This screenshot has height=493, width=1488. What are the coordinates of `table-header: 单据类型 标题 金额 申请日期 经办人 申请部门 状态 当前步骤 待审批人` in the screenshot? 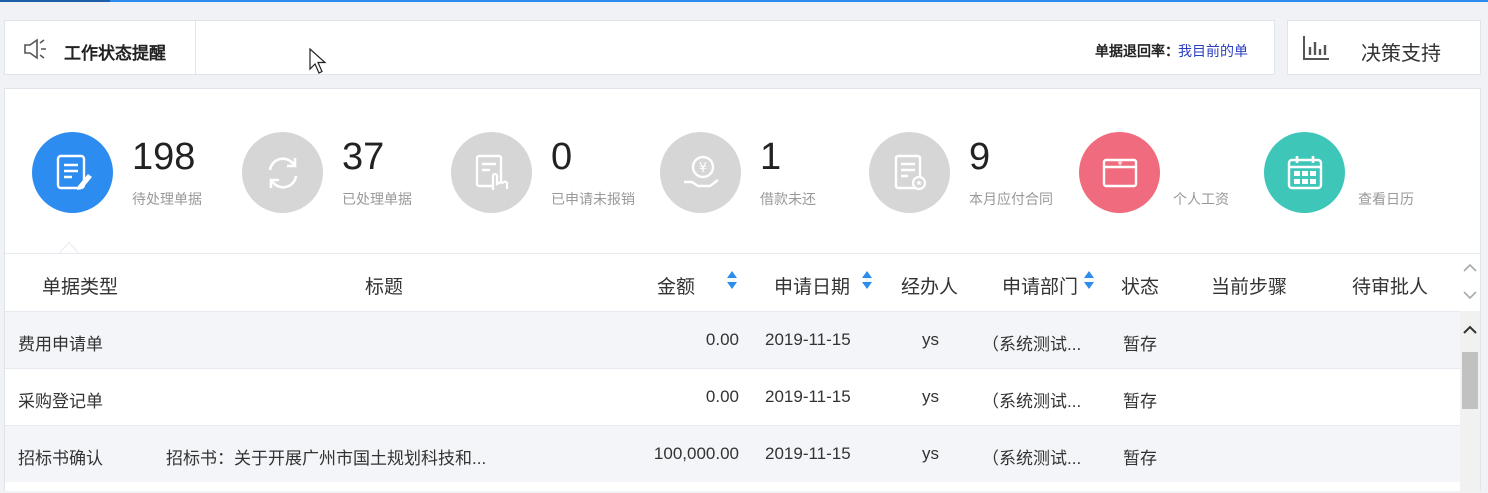 It's located at (732, 282).